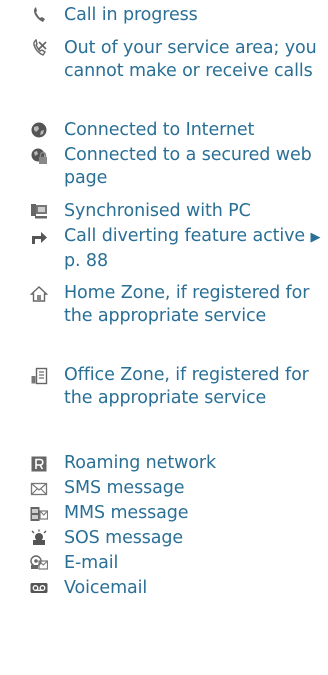 Image resolution: width=328 pixels, height=675 pixels. What do you see at coordinates (39, 514) in the screenshot?
I see `mms-icon` at bounding box center [39, 514].